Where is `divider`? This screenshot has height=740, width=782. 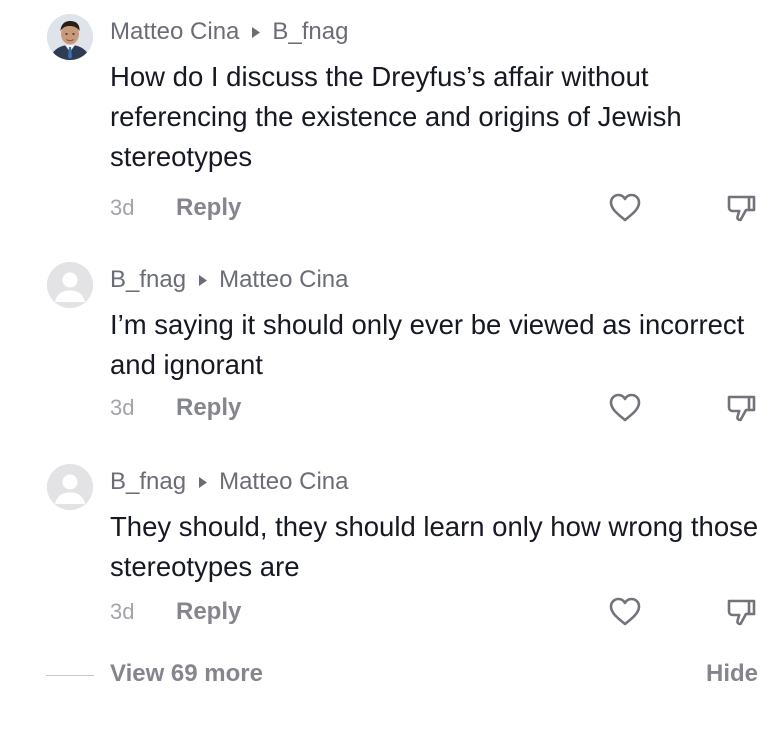
divider is located at coordinates (70, 675).